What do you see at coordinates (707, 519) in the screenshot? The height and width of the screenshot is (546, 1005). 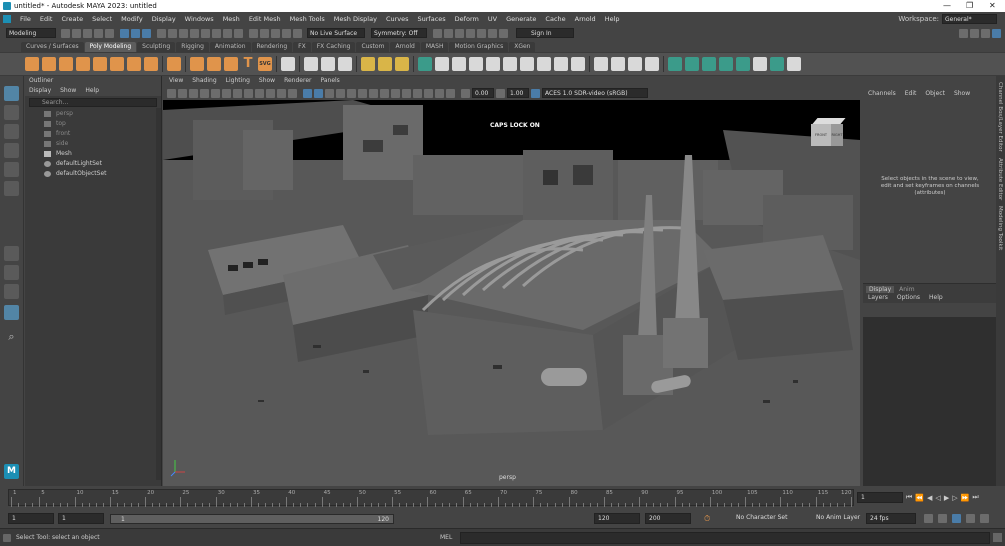 I see `auto-key-icon: ⏱` at bounding box center [707, 519].